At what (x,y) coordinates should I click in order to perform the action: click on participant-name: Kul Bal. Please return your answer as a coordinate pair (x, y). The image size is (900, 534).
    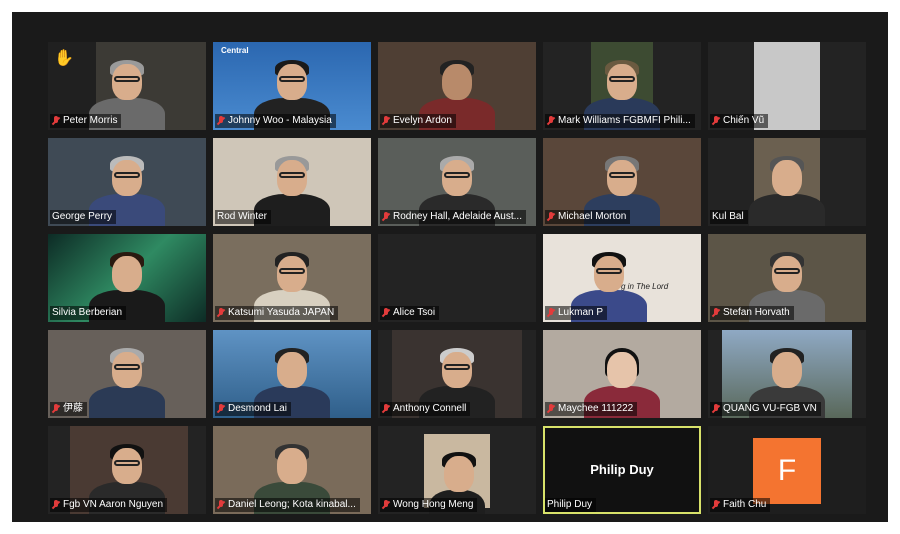
    Looking at the image, I should click on (729, 217).